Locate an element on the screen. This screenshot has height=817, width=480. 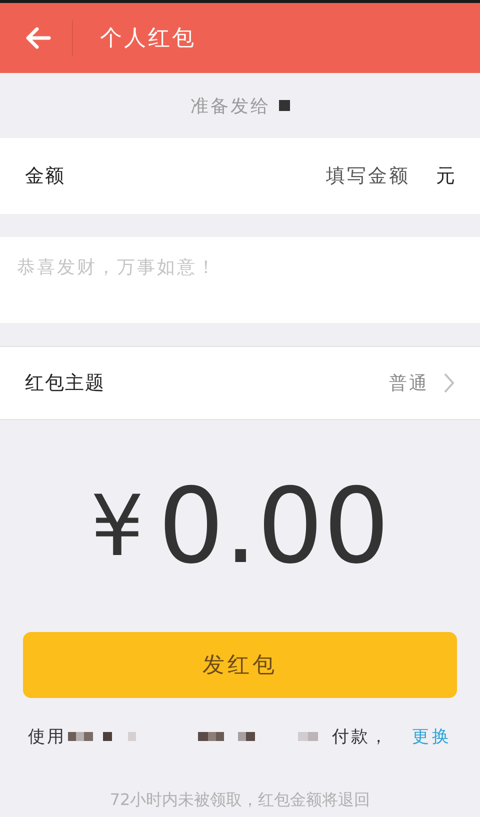
change-link: 更换 is located at coordinates (432, 736).